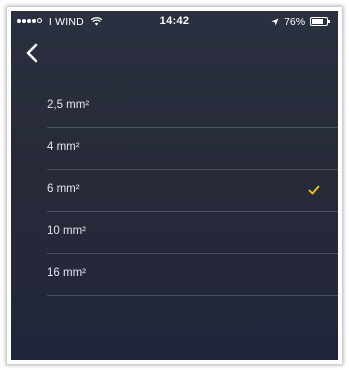 The image size is (349, 370). Describe the element at coordinates (68, 105) in the screenshot. I see `option-label: 2,5 mm²` at that location.